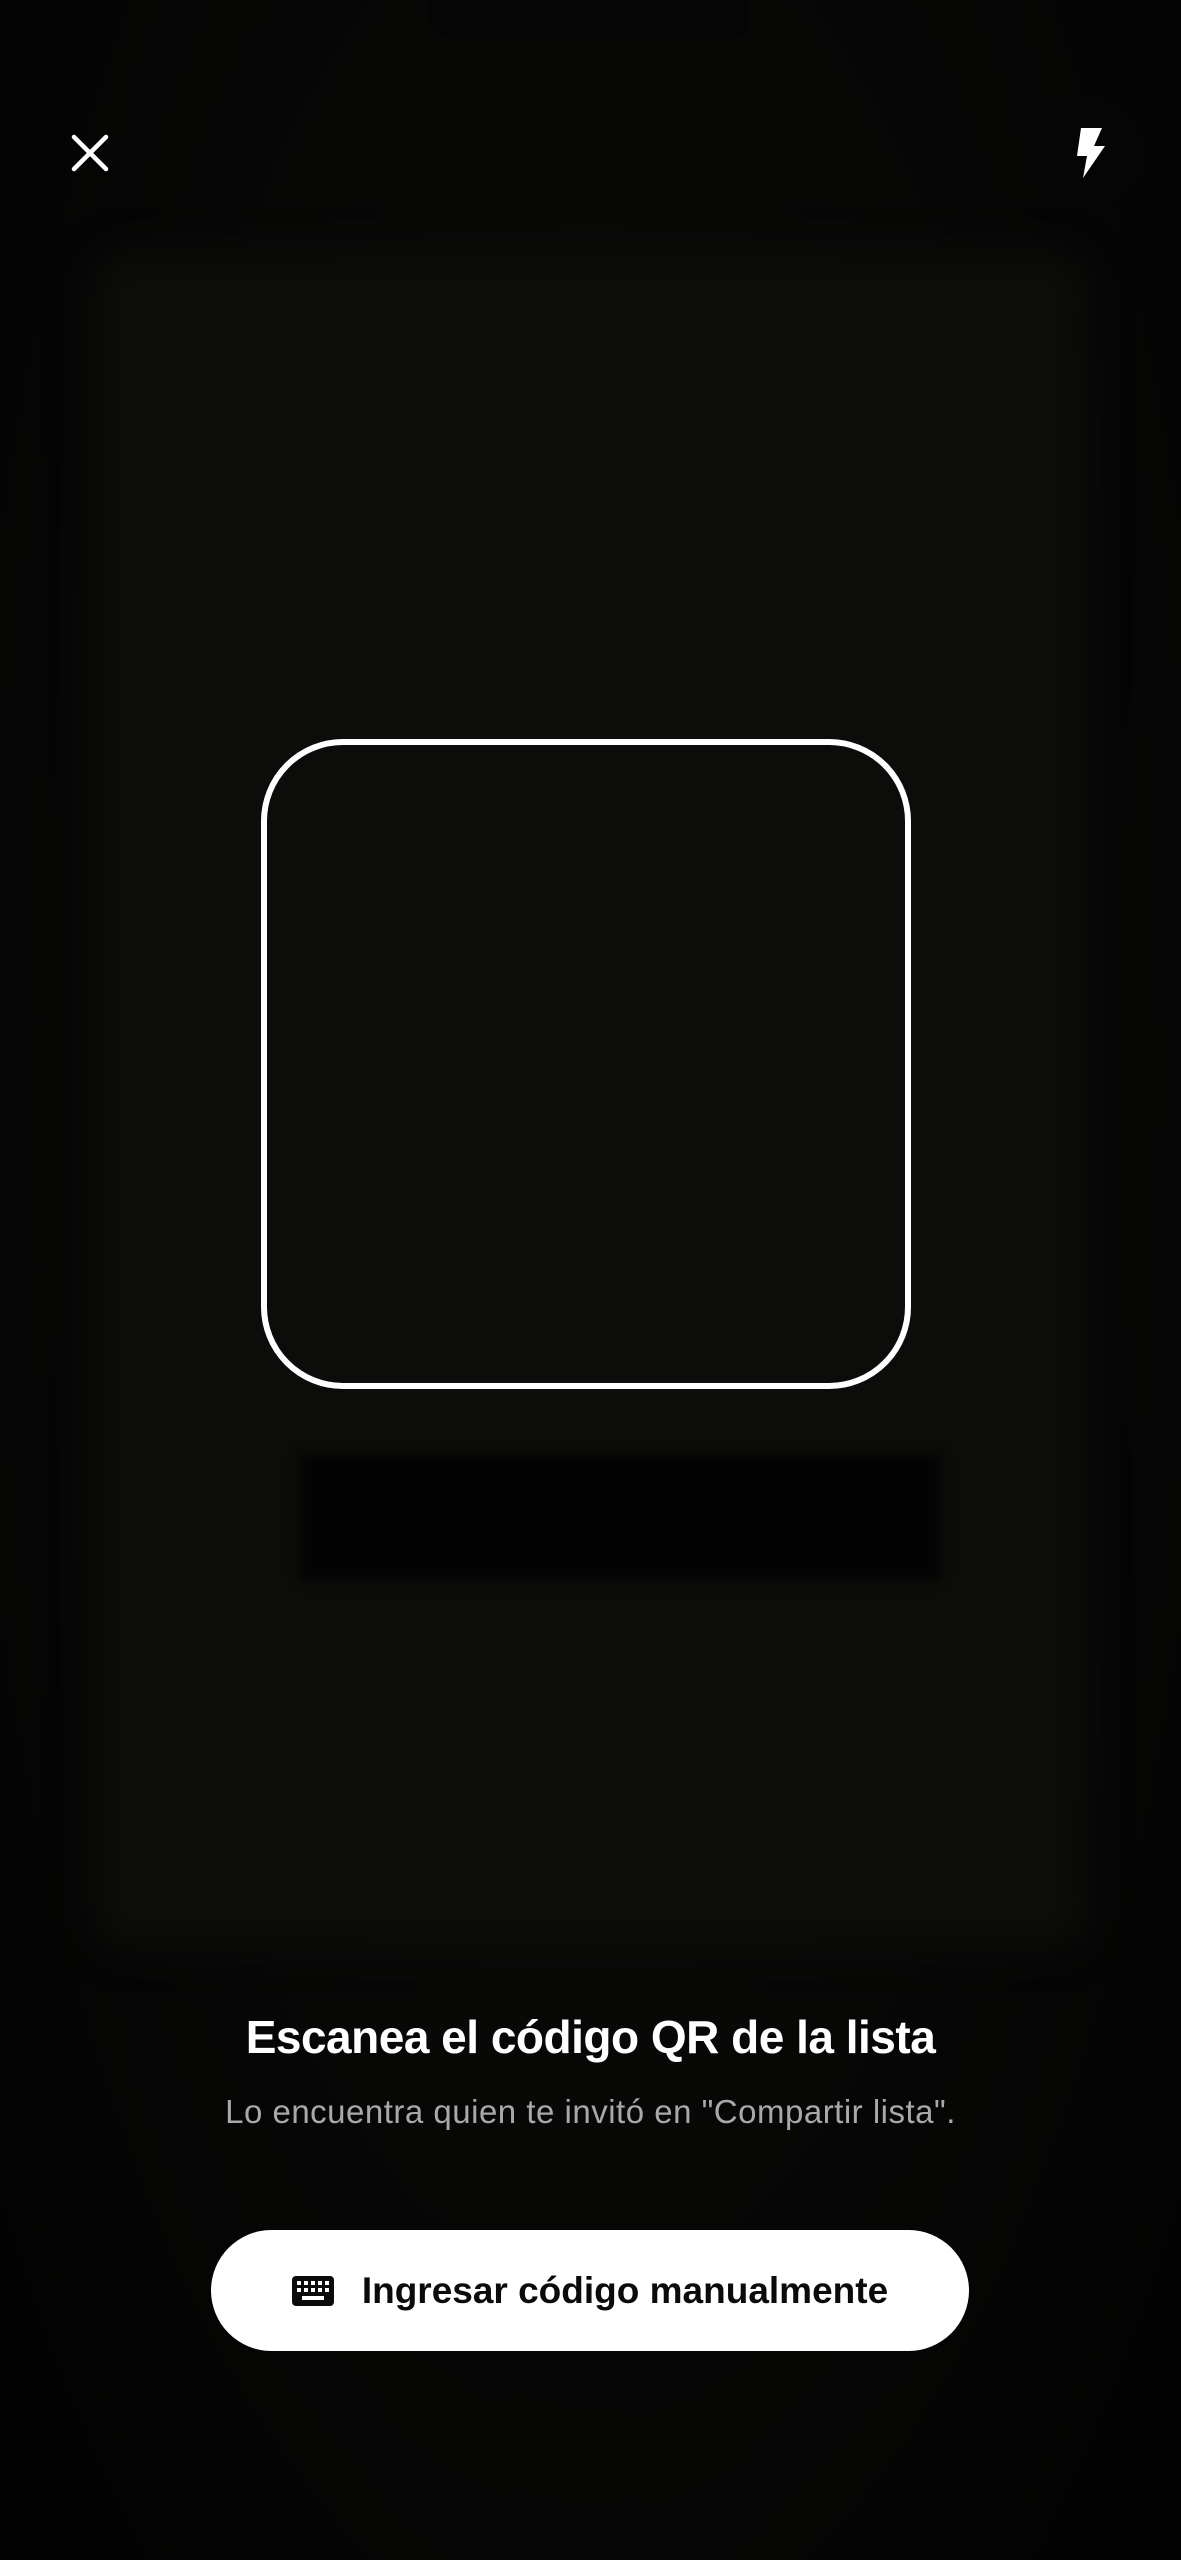 This screenshot has width=1181, height=2560. What do you see at coordinates (586, 1064) in the screenshot?
I see `qr-scan-frame` at bounding box center [586, 1064].